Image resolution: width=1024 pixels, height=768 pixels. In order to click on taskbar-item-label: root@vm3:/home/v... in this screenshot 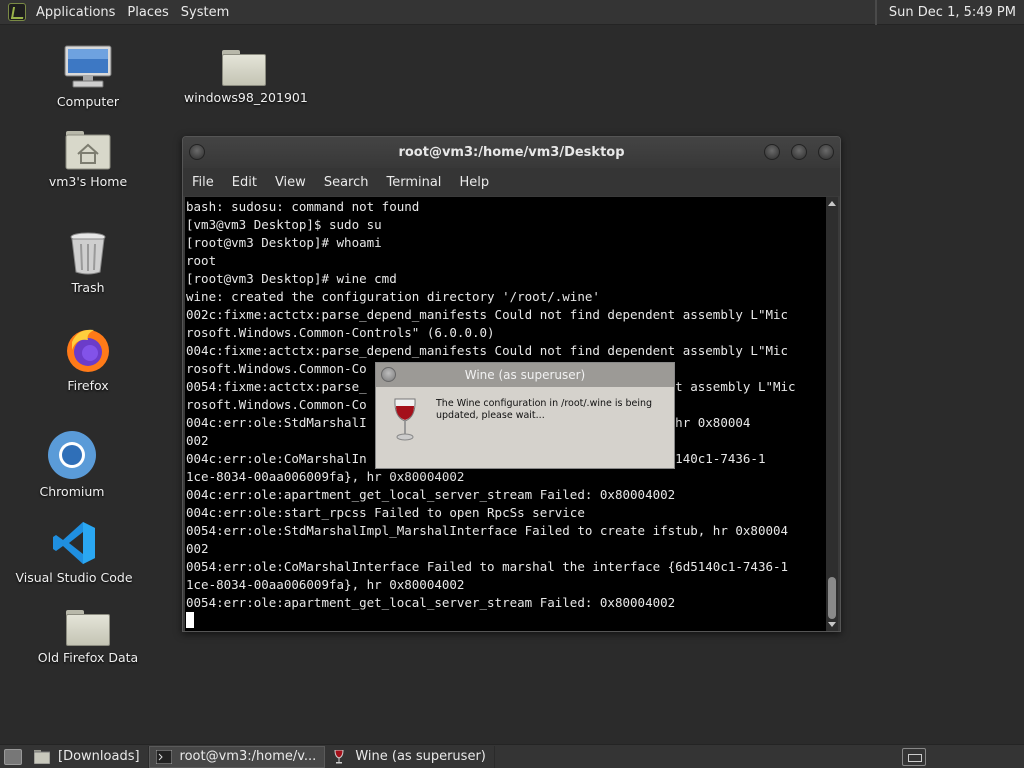, I will do `click(248, 756)`.